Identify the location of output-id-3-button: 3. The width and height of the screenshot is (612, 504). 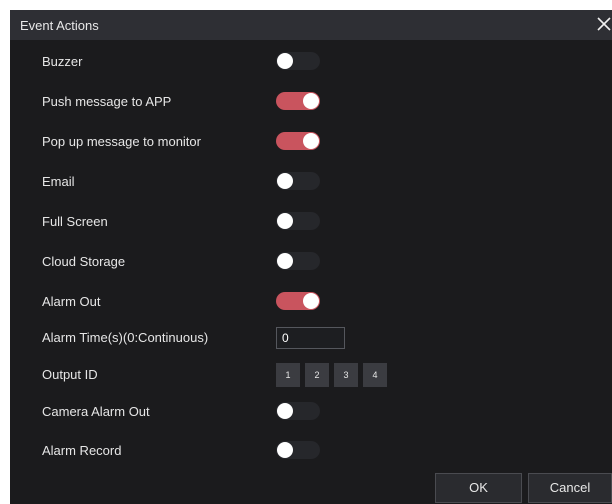
(346, 375).